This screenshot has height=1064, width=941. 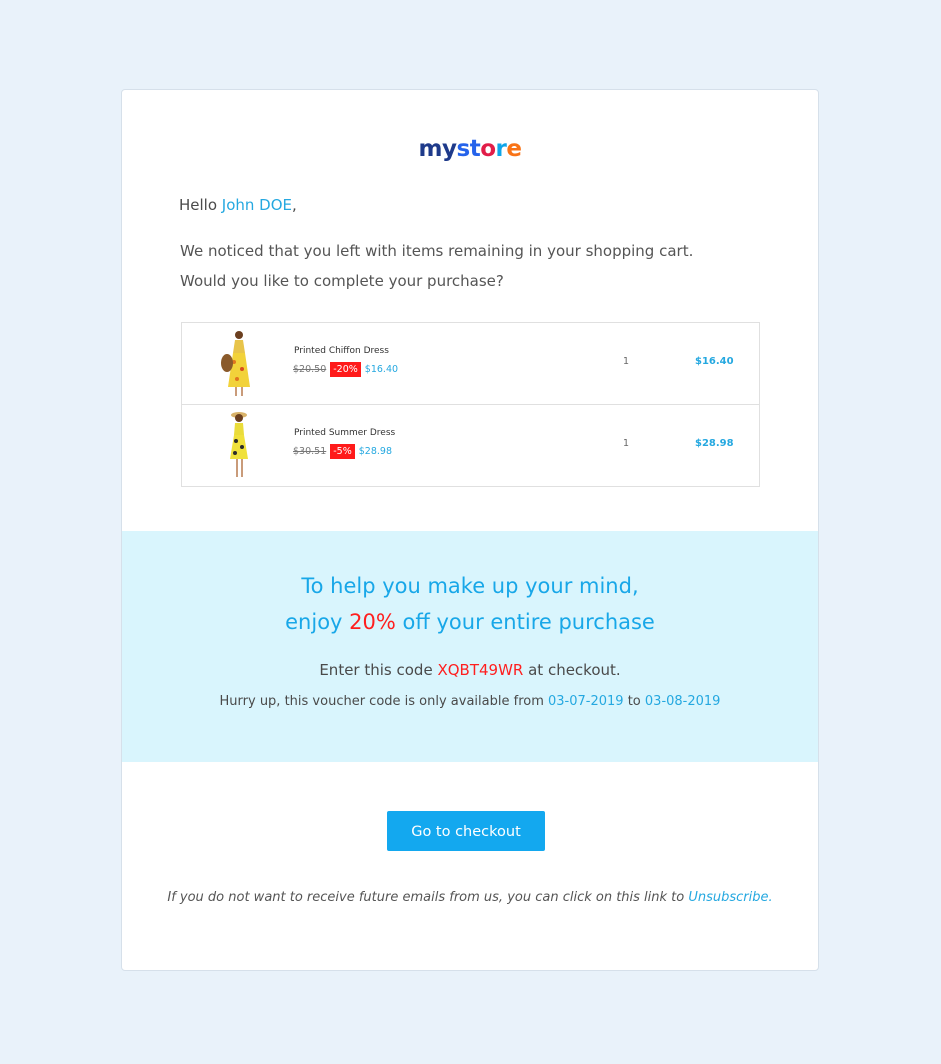 I want to click on promo-enjoy-text: enjoy, so click(x=317, y=622).